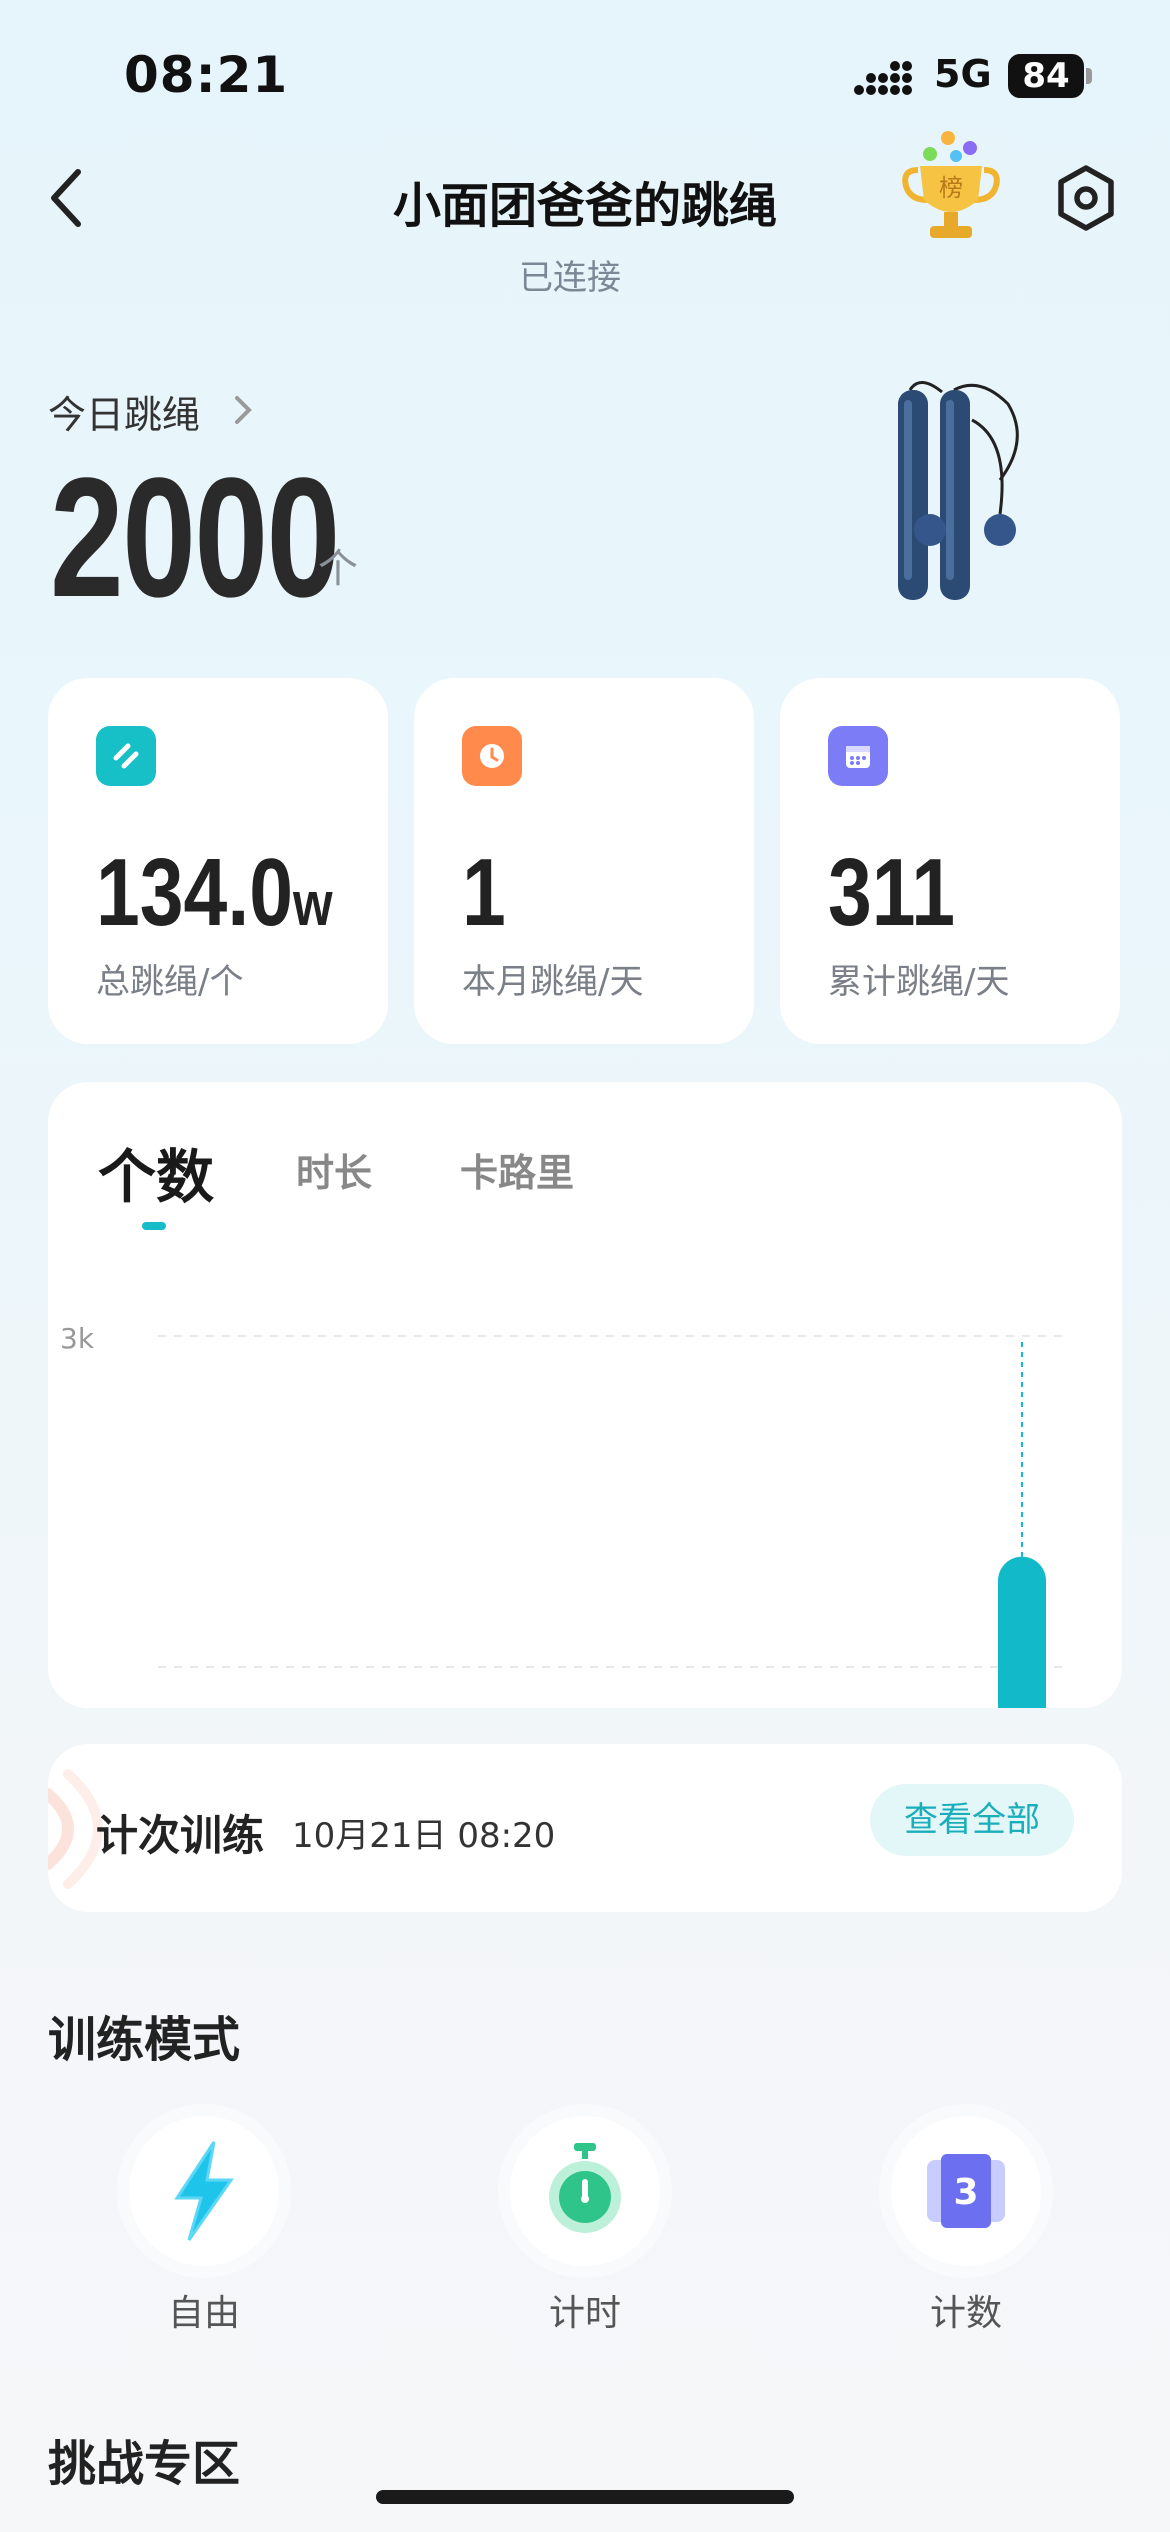 Image resolution: width=1170 pixels, height=2532 pixels. Describe the element at coordinates (1046, 76) in the screenshot. I see `battery-level: 84` at that location.